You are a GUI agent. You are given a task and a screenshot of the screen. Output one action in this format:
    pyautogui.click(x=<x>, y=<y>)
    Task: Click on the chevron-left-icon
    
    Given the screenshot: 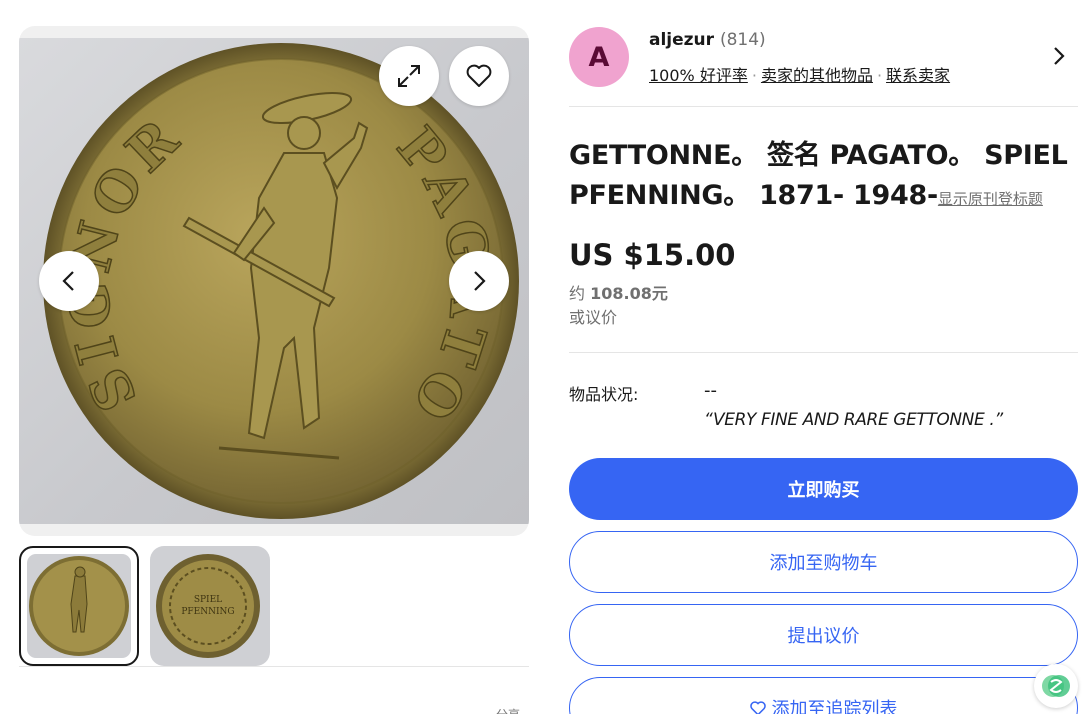 What is the action you would take?
    pyautogui.click(x=68, y=281)
    